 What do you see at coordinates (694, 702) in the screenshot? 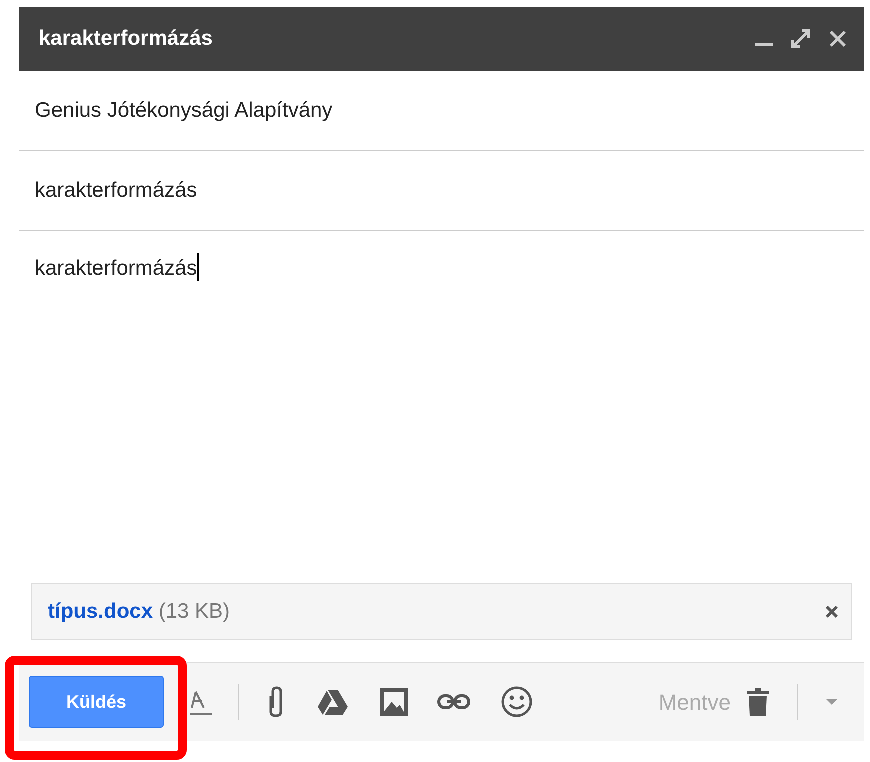
I see `save-status: Mentve` at bounding box center [694, 702].